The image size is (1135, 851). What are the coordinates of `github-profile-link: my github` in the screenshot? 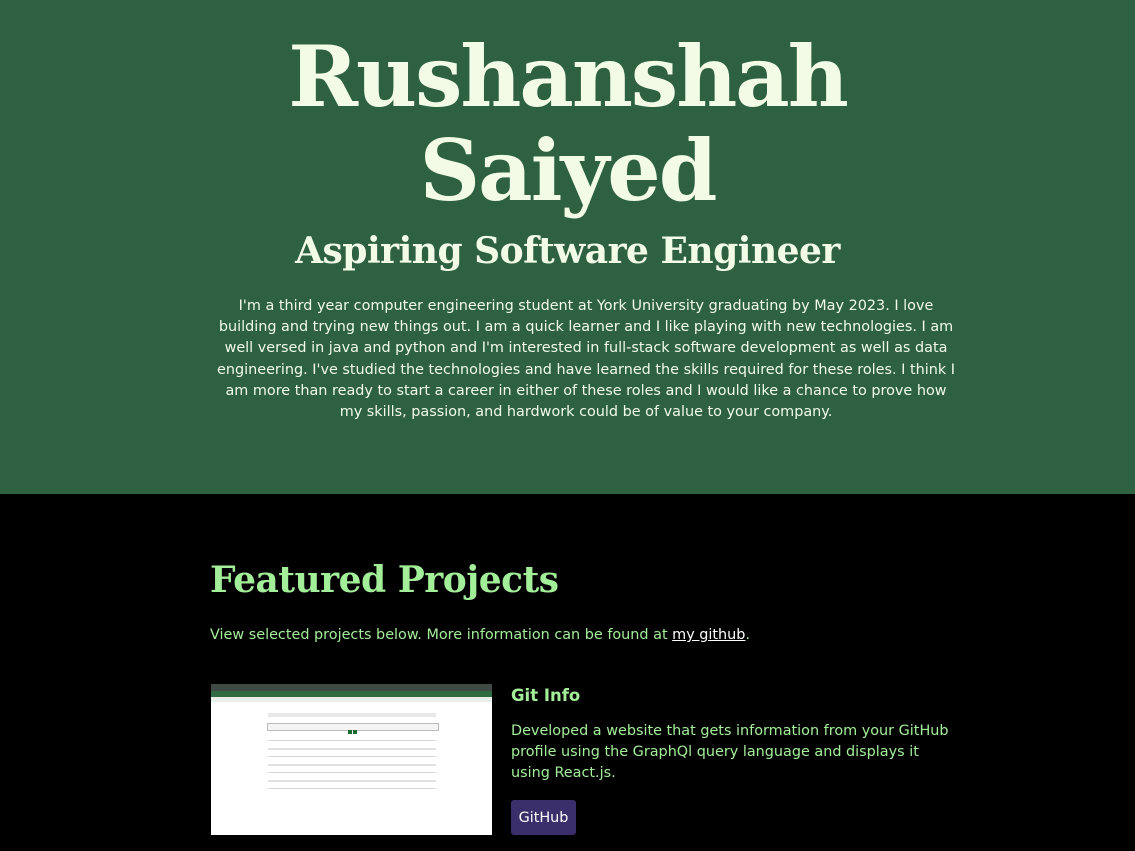 It's located at (708, 635).